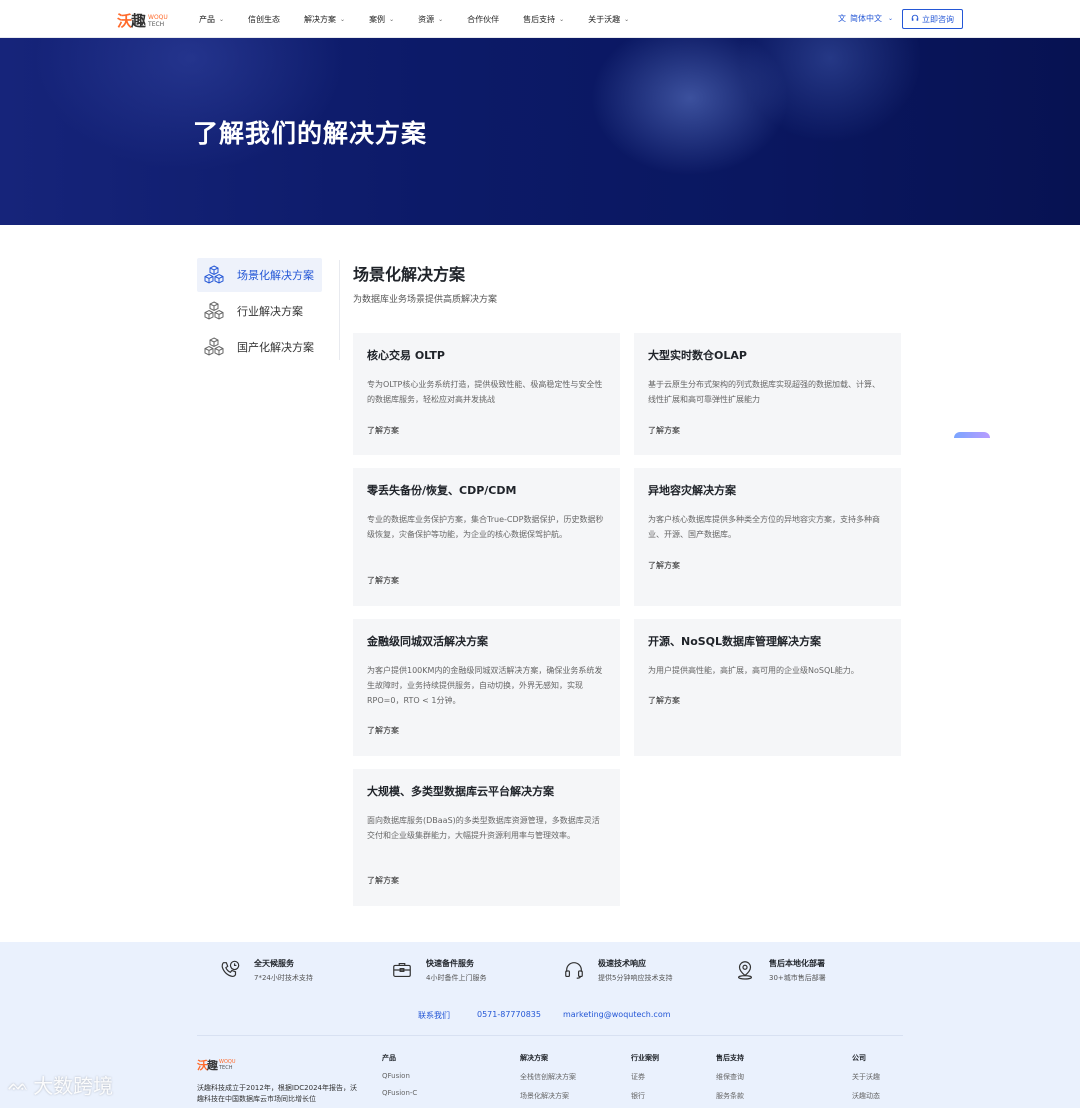 This screenshot has height=1108, width=1080. I want to click on footer-column-solutions: 解决方案 全栈信创解决方案 场景化解决方案, so click(548, 1080).